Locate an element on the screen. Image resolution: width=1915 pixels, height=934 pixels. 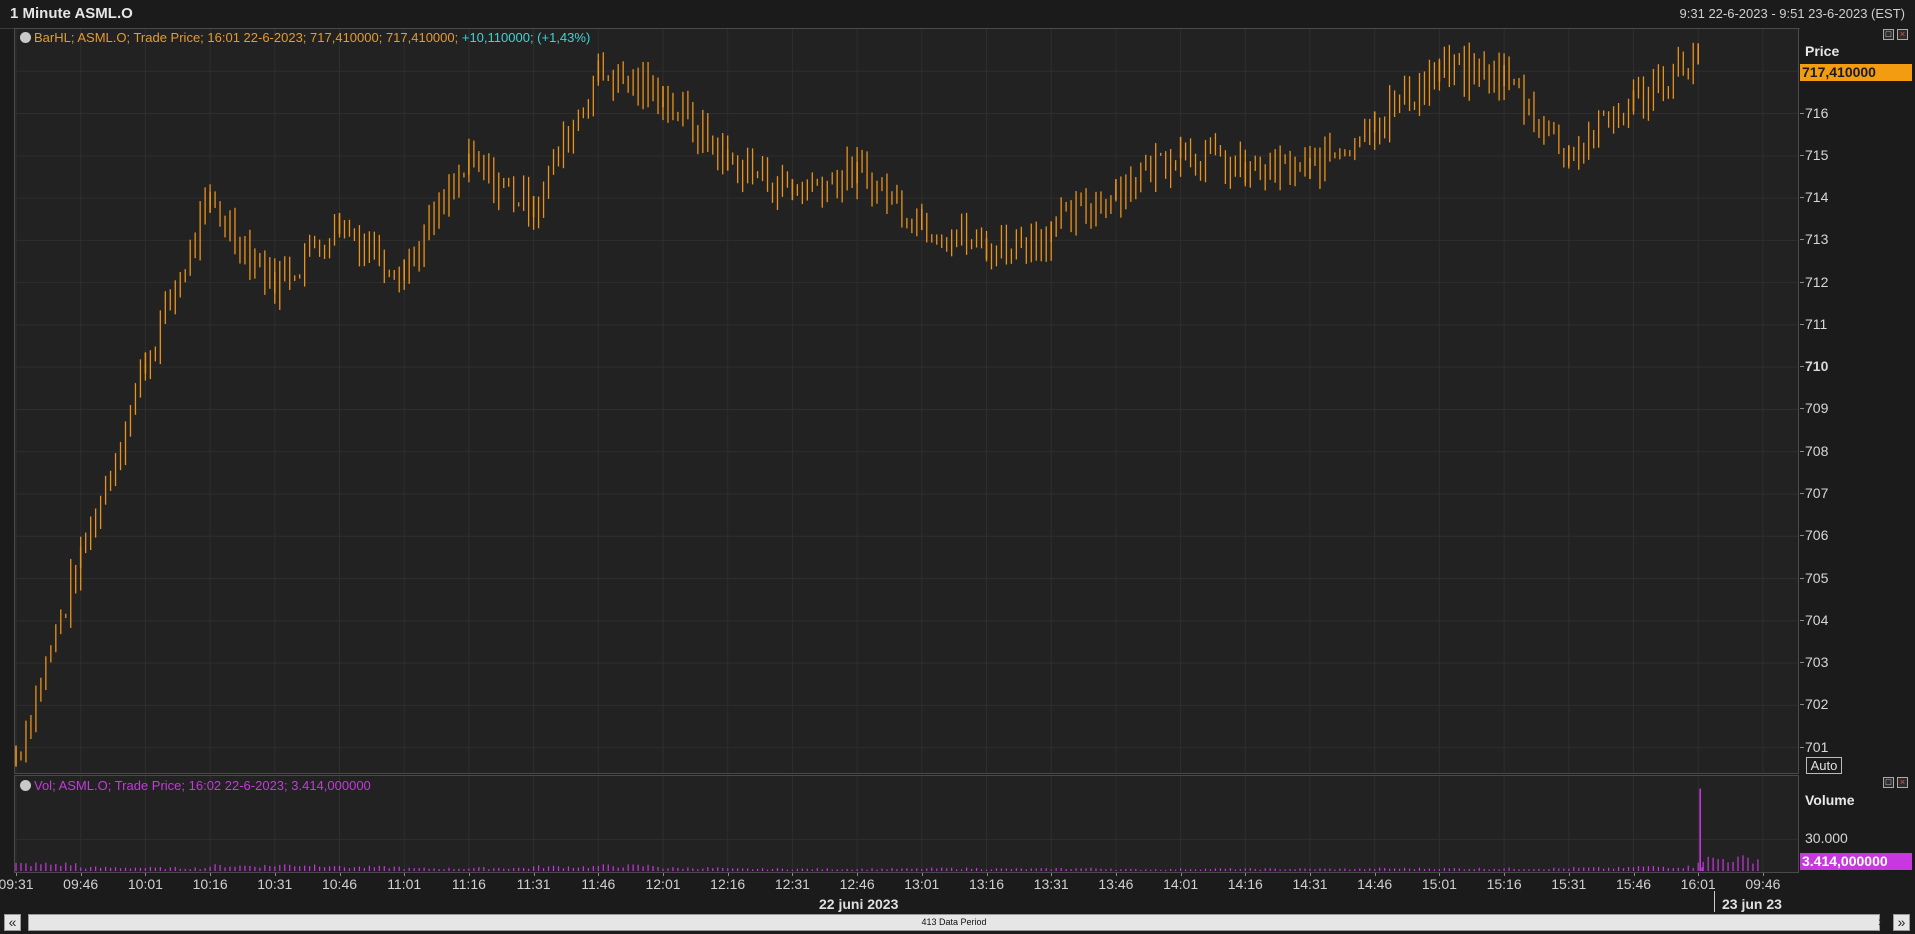
time-tick-label: 15:46 is located at coordinates (1633, 884).